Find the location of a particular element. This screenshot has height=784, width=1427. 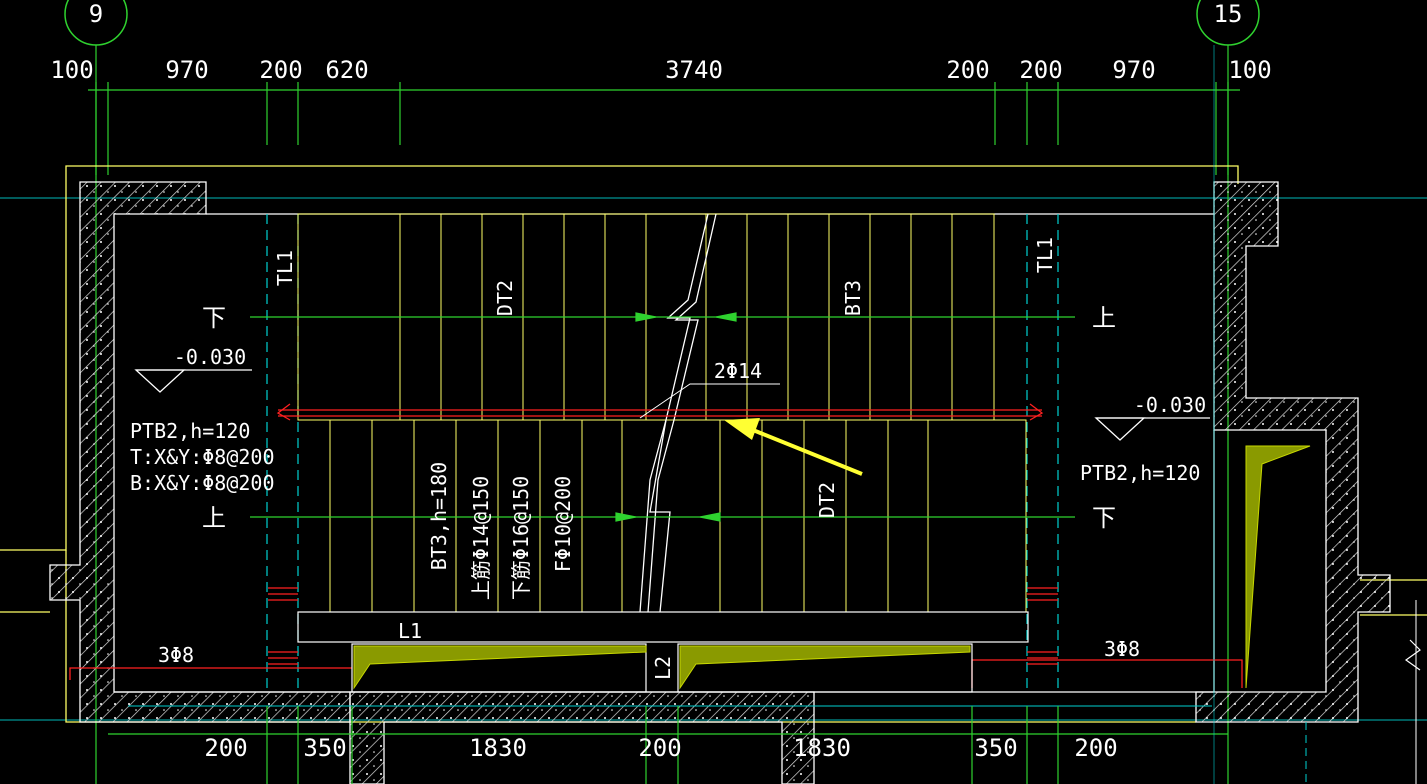

label-level-right: -0.030 is located at coordinates (1170, 405).